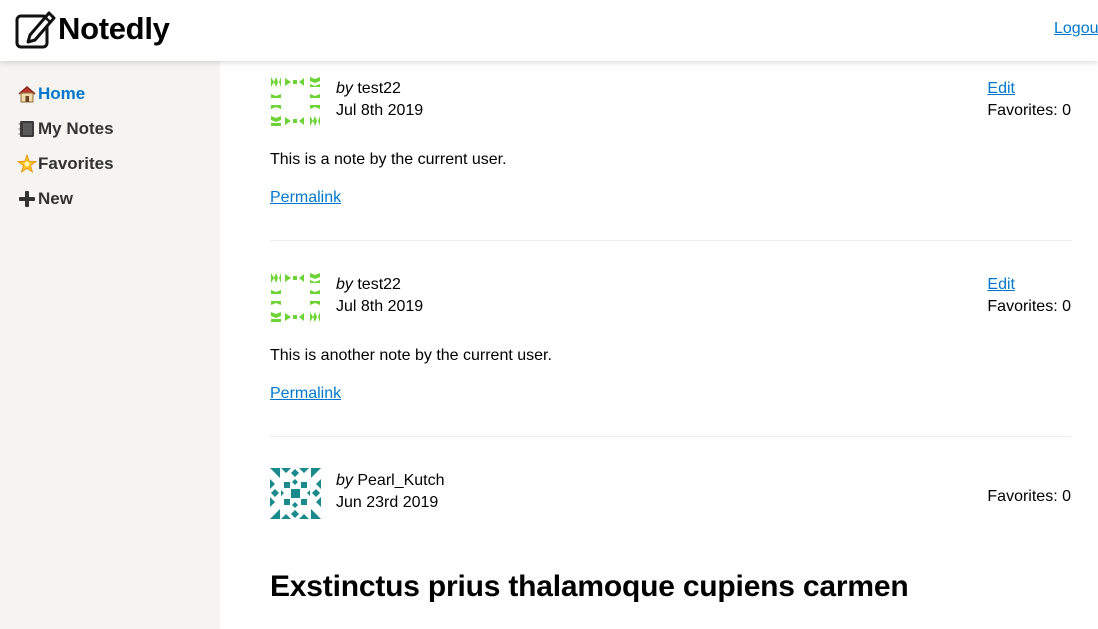 This screenshot has width=1098, height=629. What do you see at coordinates (549, 30) in the screenshot?
I see `app-header: Notedly Logout` at bounding box center [549, 30].